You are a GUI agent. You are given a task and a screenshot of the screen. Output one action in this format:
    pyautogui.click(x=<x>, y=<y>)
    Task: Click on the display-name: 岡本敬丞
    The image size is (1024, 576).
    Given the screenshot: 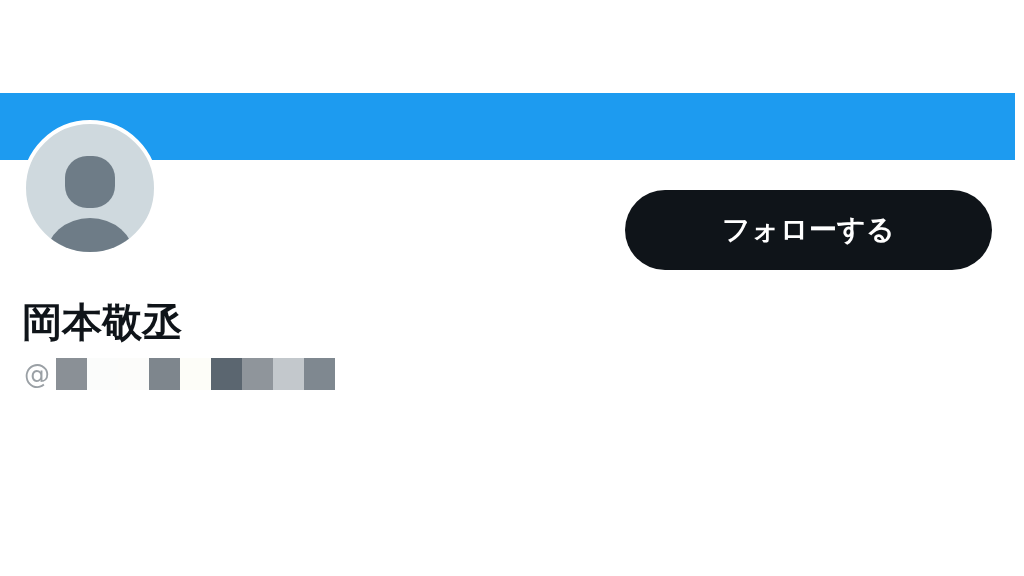 What is the action you would take?
    pyautogui.click(x=102, y=322)
    